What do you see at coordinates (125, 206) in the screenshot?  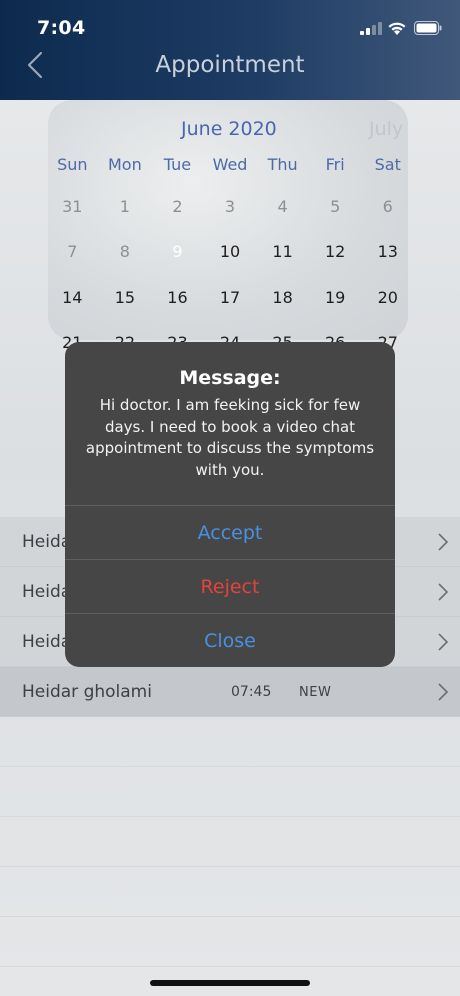 I see `calendar-day: 1` at bounding box center [125, 206].